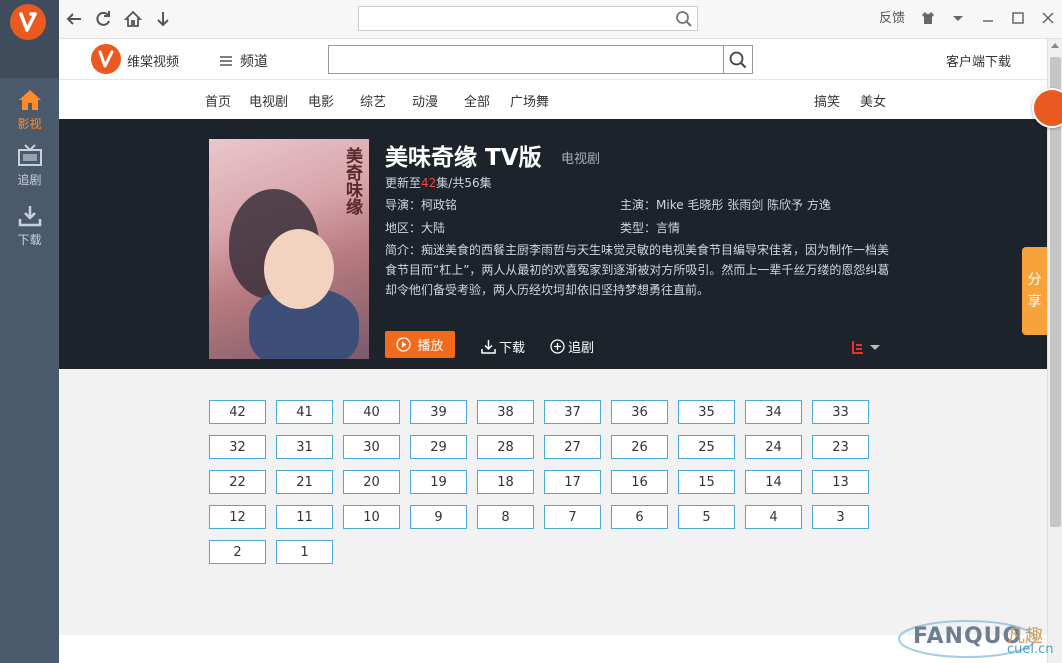 The image size is (1062, 663). What do you see at coordinates (572, 482) in the screenshot?
I see `episode-button: 17` at bounding box center [572, 482].